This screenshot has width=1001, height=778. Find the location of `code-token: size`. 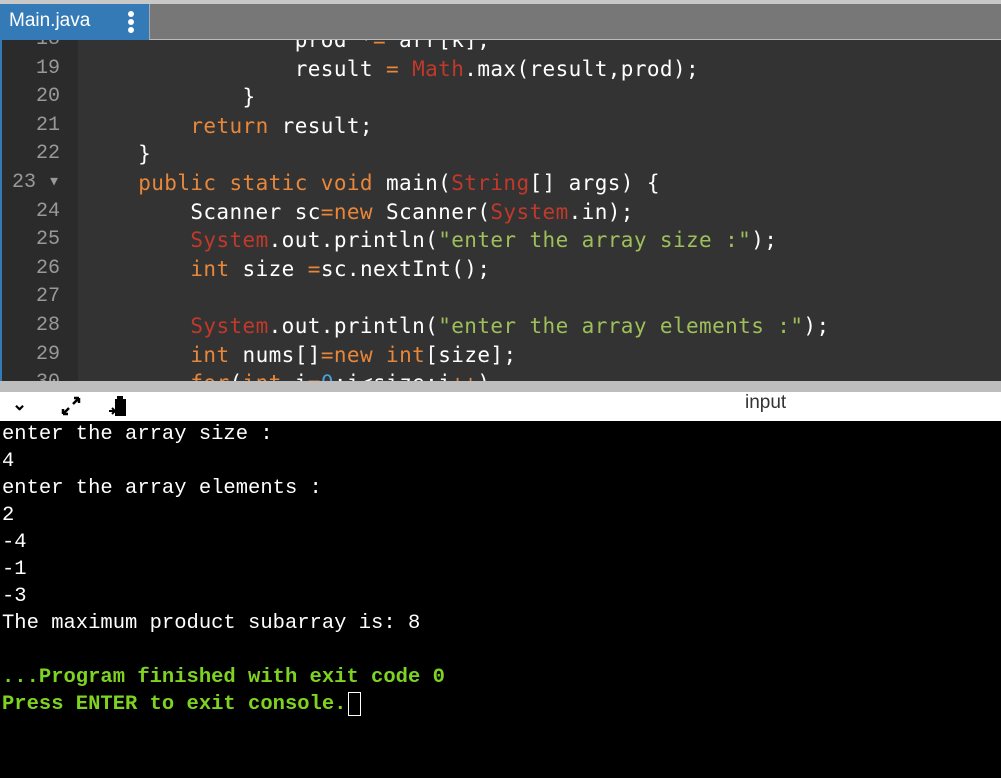

code-token: size is located at coordinates (268, 268).